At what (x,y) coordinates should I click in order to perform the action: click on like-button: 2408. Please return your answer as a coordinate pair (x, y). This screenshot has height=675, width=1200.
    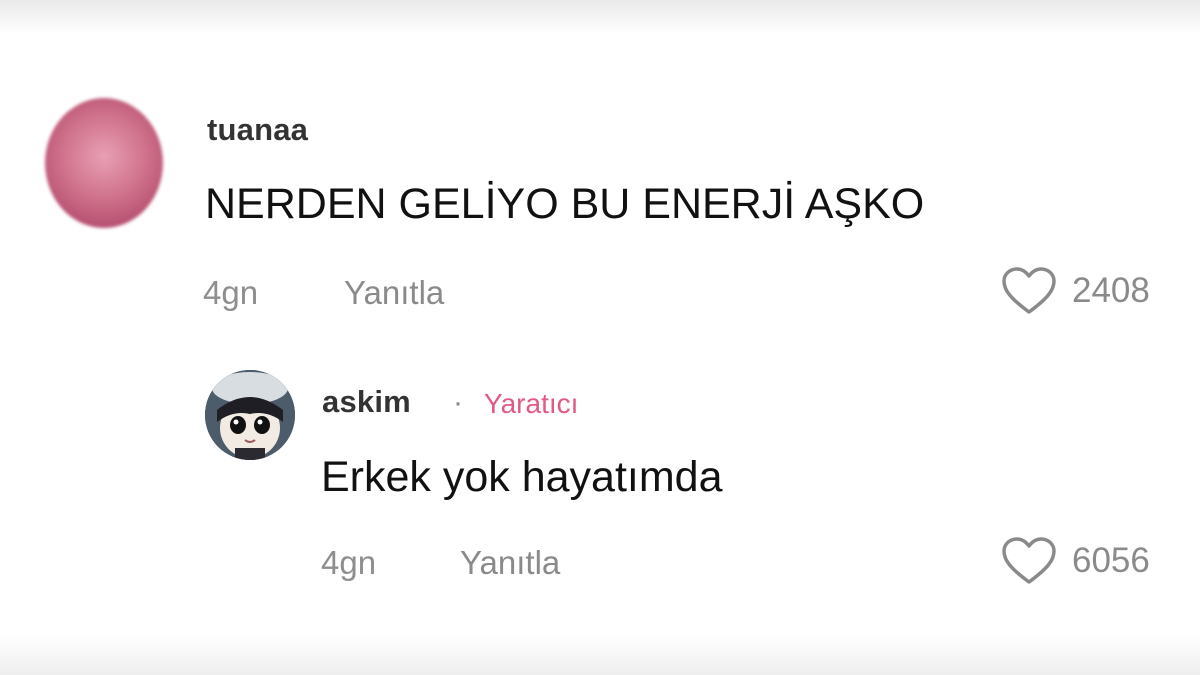
    Looking at the image, I should click on (1075, 291).